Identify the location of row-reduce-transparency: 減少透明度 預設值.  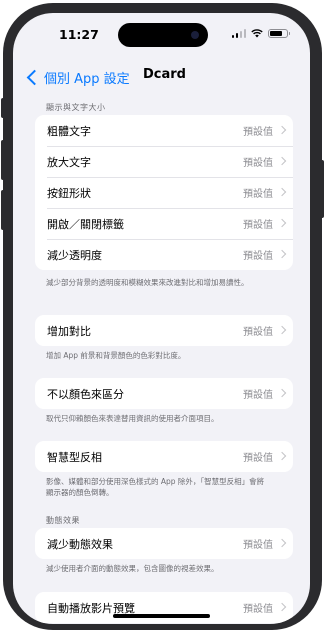
(164, 254).